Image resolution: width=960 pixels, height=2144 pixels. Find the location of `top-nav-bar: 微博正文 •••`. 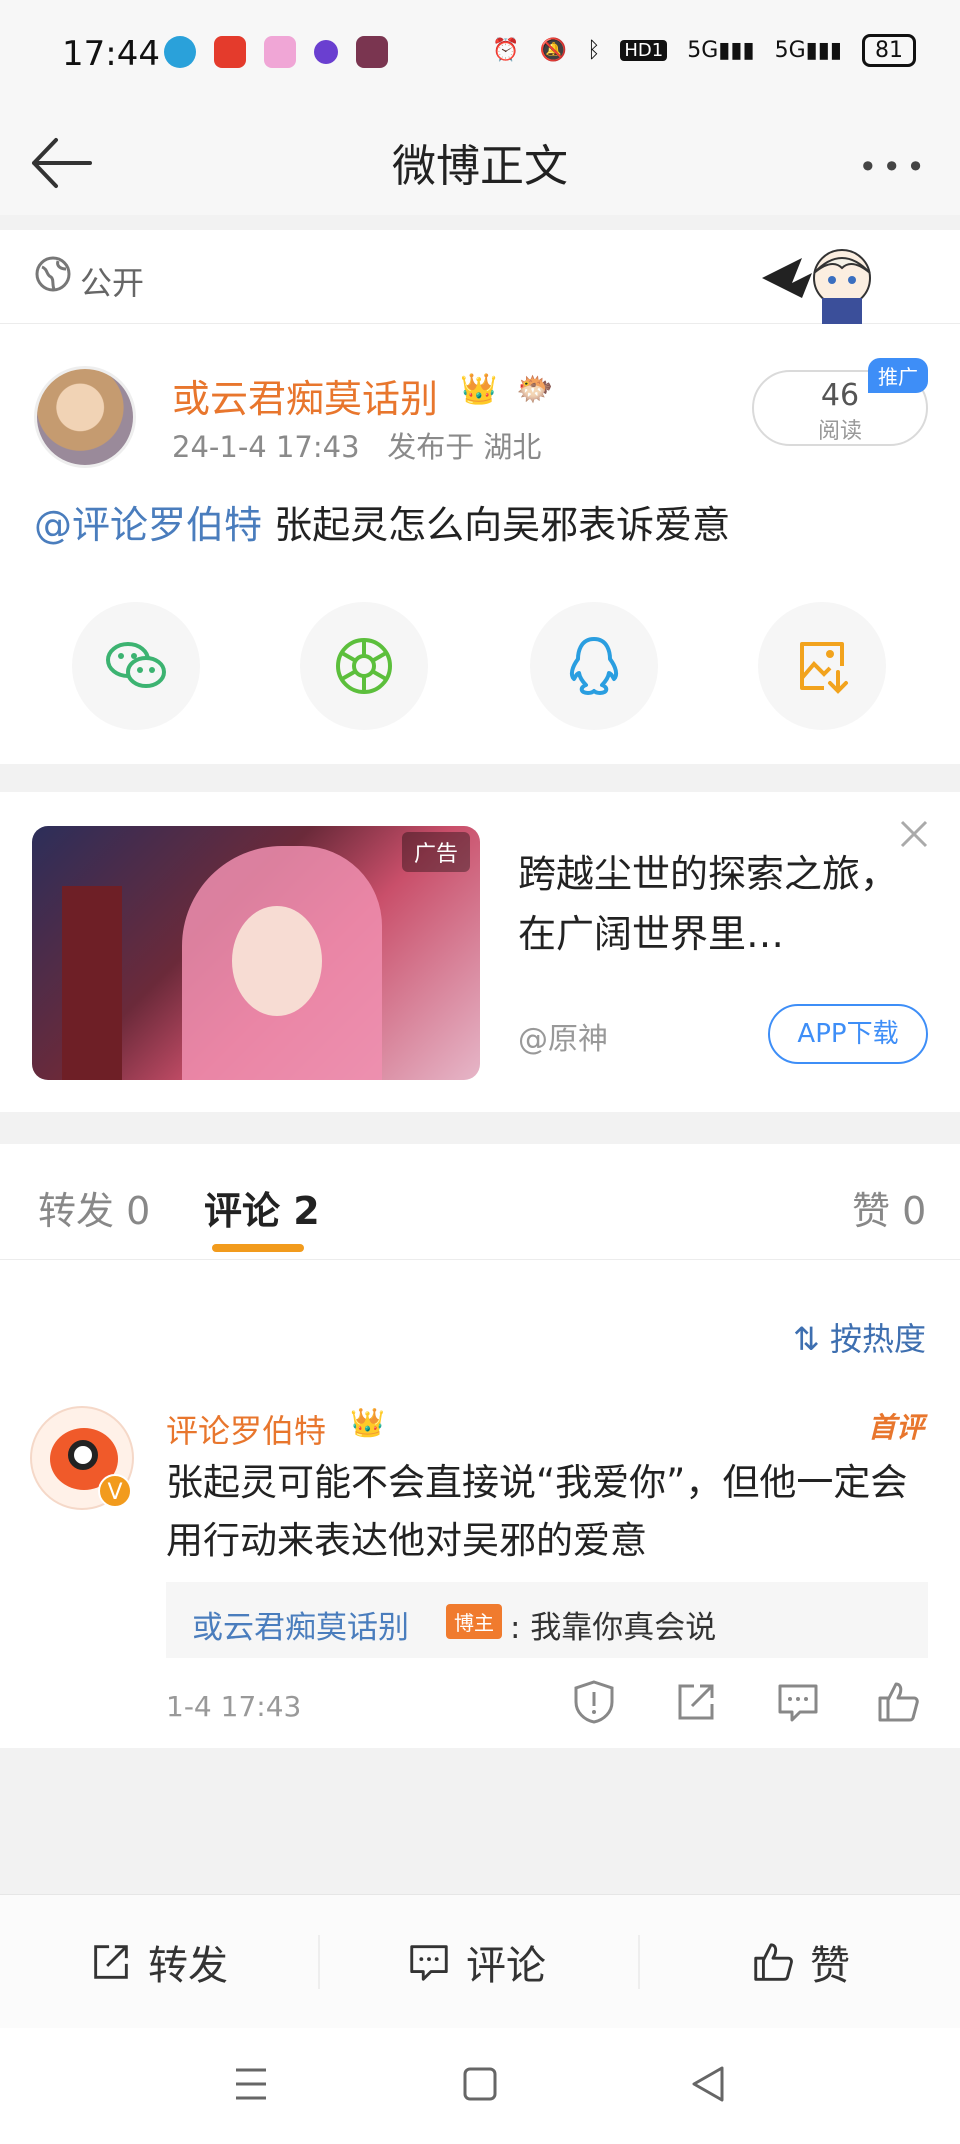

top-nav-bar: 微博正文 ••• is located at coordinates (480, 162).